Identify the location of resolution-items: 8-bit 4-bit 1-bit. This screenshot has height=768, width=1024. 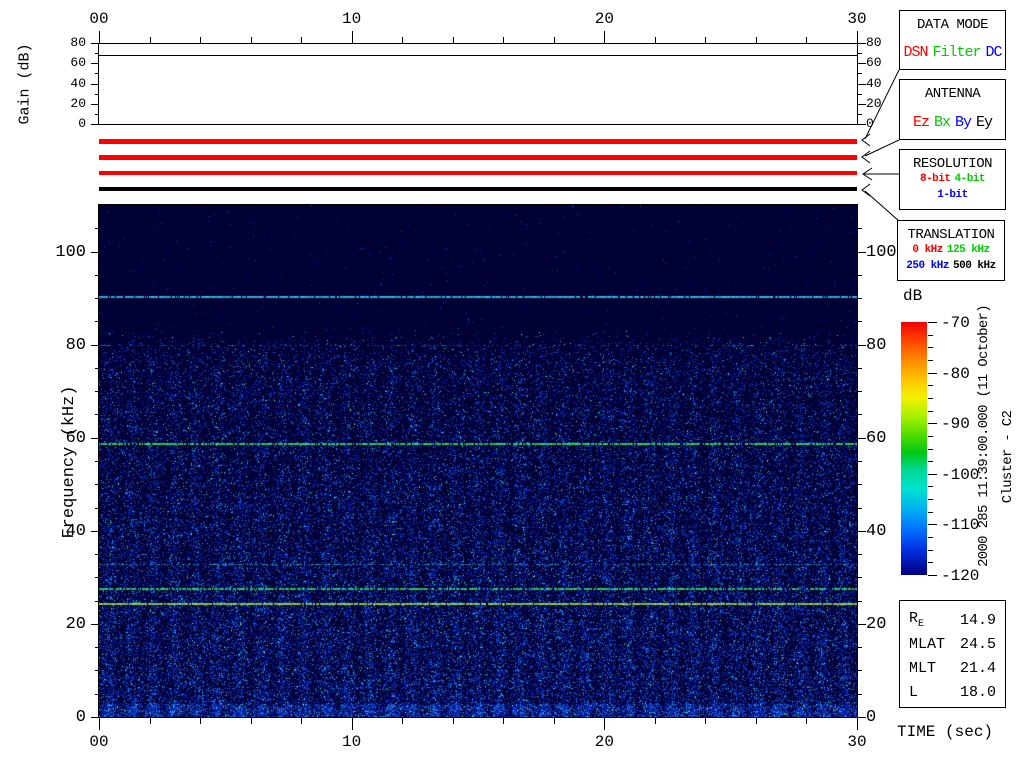
(952, 187).